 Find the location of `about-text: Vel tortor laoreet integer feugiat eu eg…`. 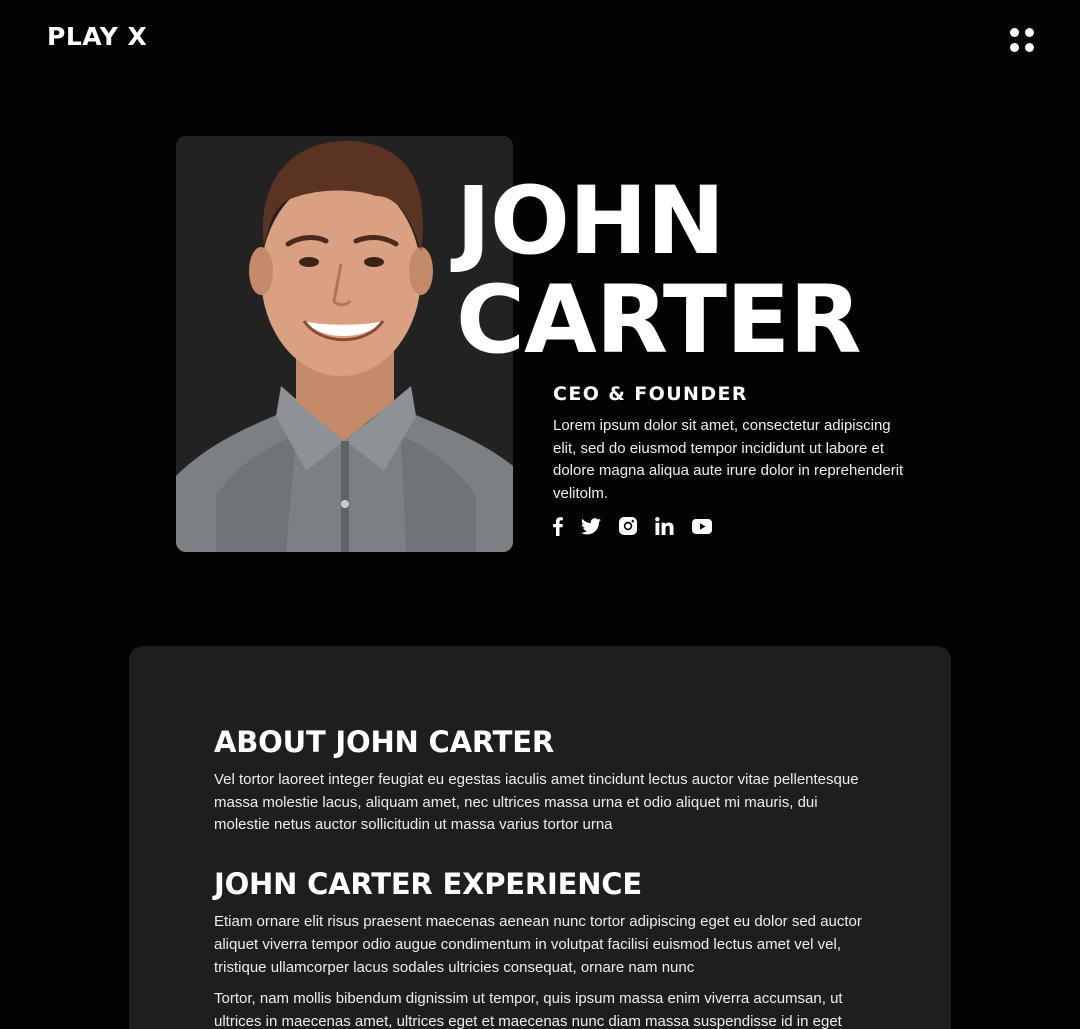

about-text: Vel tortor laoreet integer feugiat eu eg… is located at coordinates (536, 802).